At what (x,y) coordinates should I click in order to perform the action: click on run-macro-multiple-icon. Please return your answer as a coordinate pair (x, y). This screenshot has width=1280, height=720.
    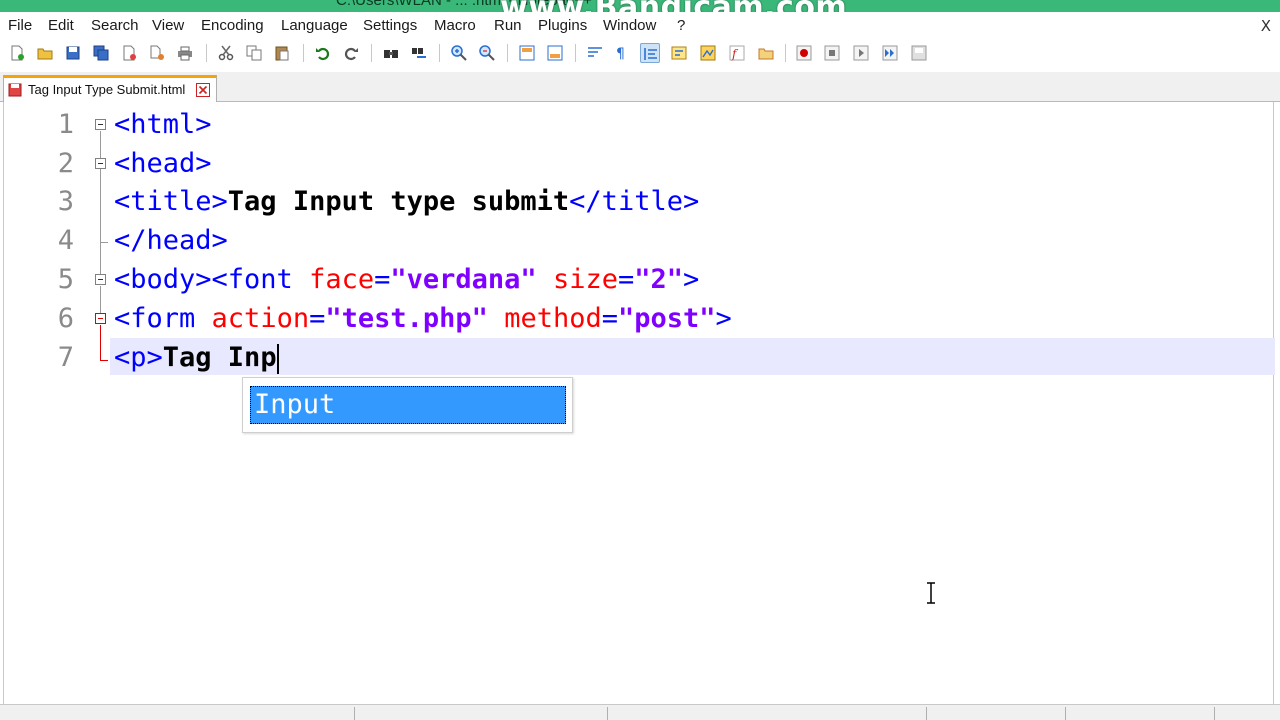
    Looking at the image, I should click on (890, 53).